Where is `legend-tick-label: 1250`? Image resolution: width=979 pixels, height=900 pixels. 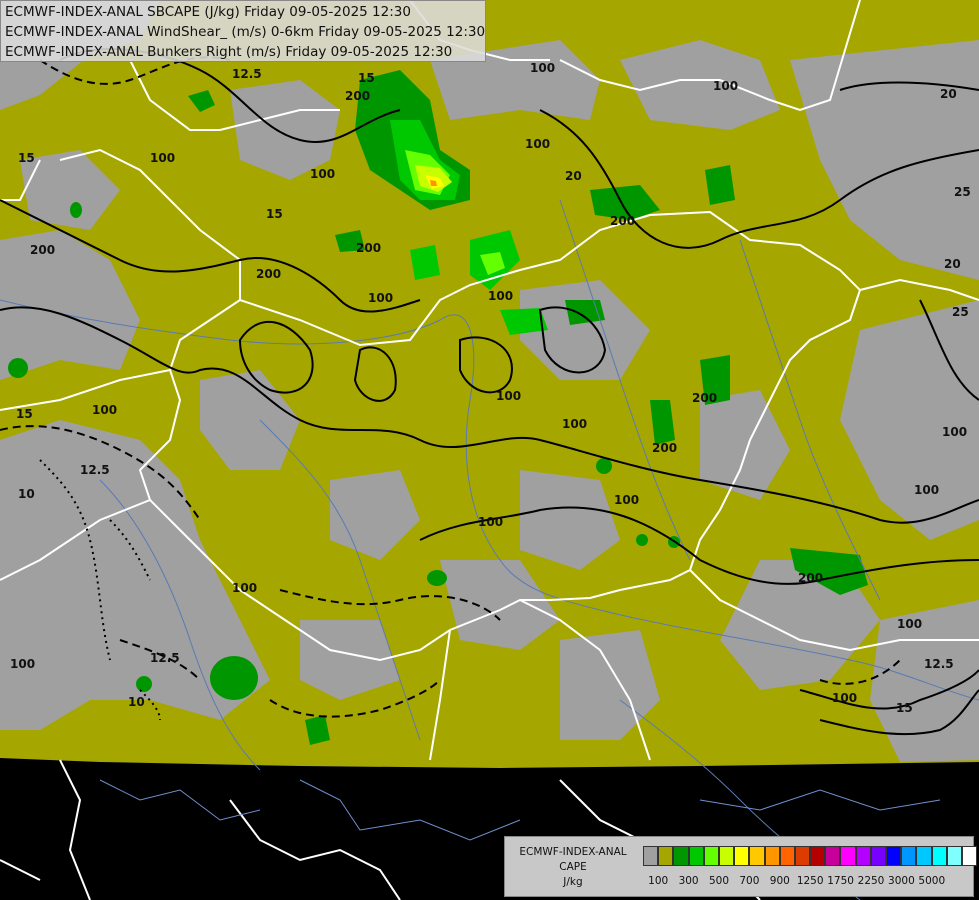
legend-tick-label: 1250 is located at coordinates (810, 881).